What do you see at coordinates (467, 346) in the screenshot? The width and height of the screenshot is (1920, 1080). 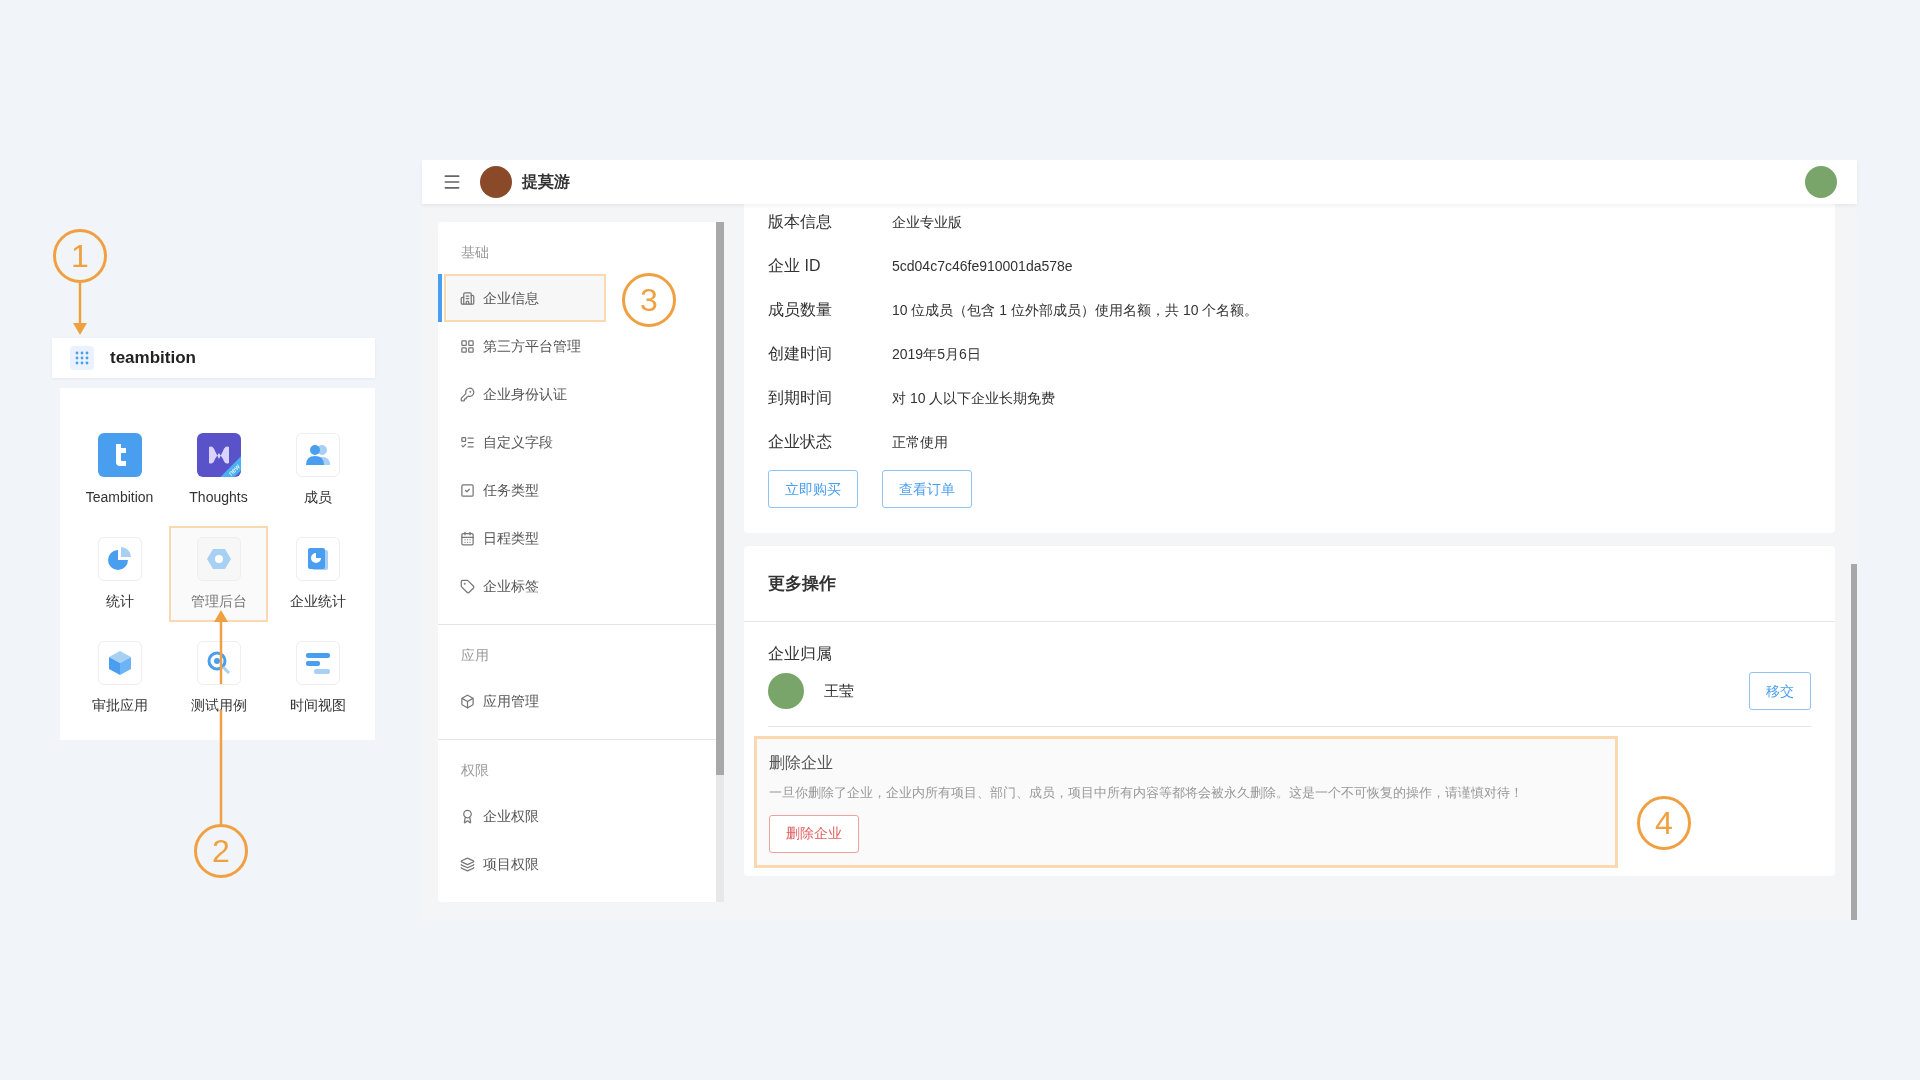 I see `grid-icon` at bounding box center [467, 346].